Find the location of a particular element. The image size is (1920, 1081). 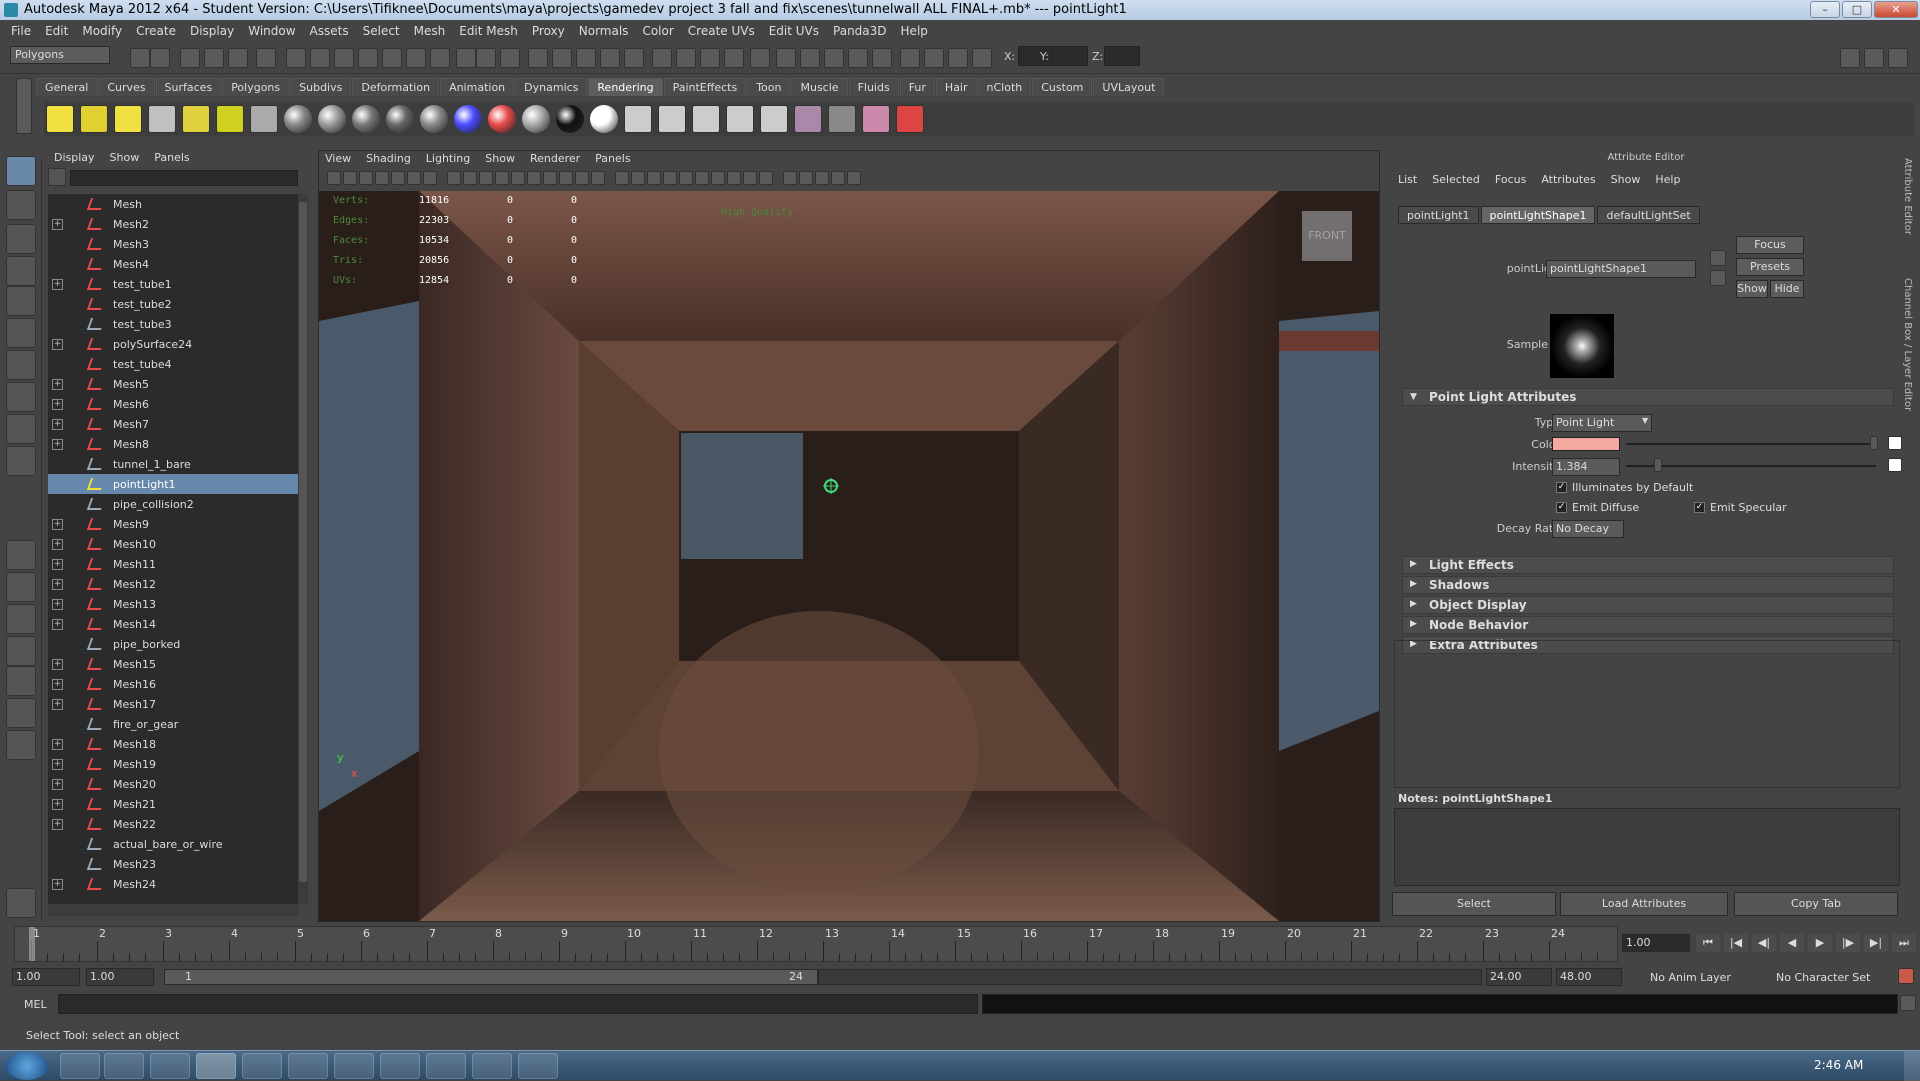

outliner-menu-panels: Panels is located at coordinates (171, 158).